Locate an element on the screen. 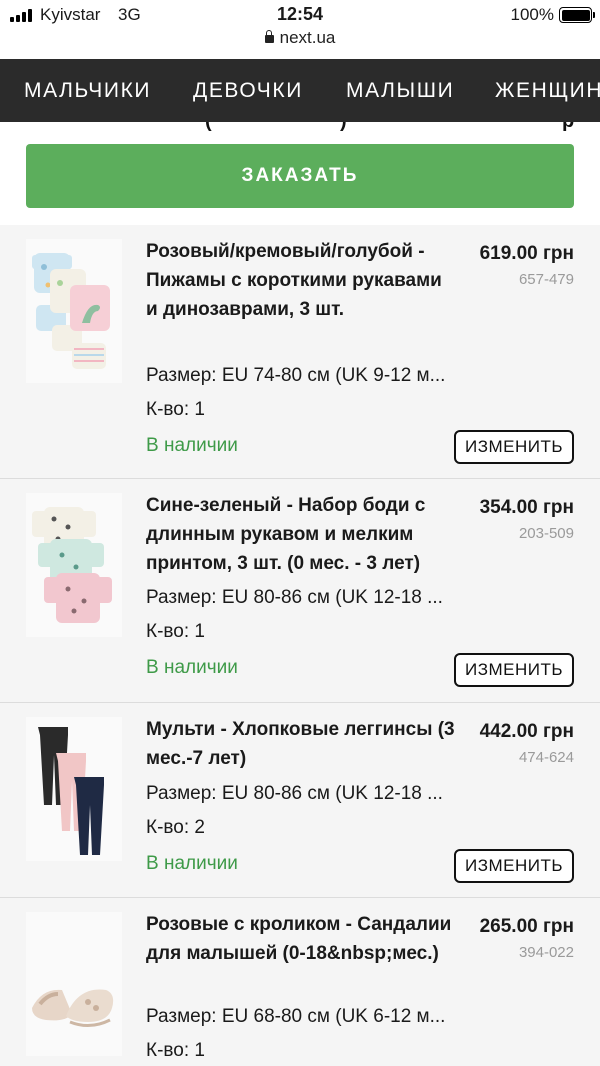  product-price: 619.00 грн is located at coordinates (526, 253).